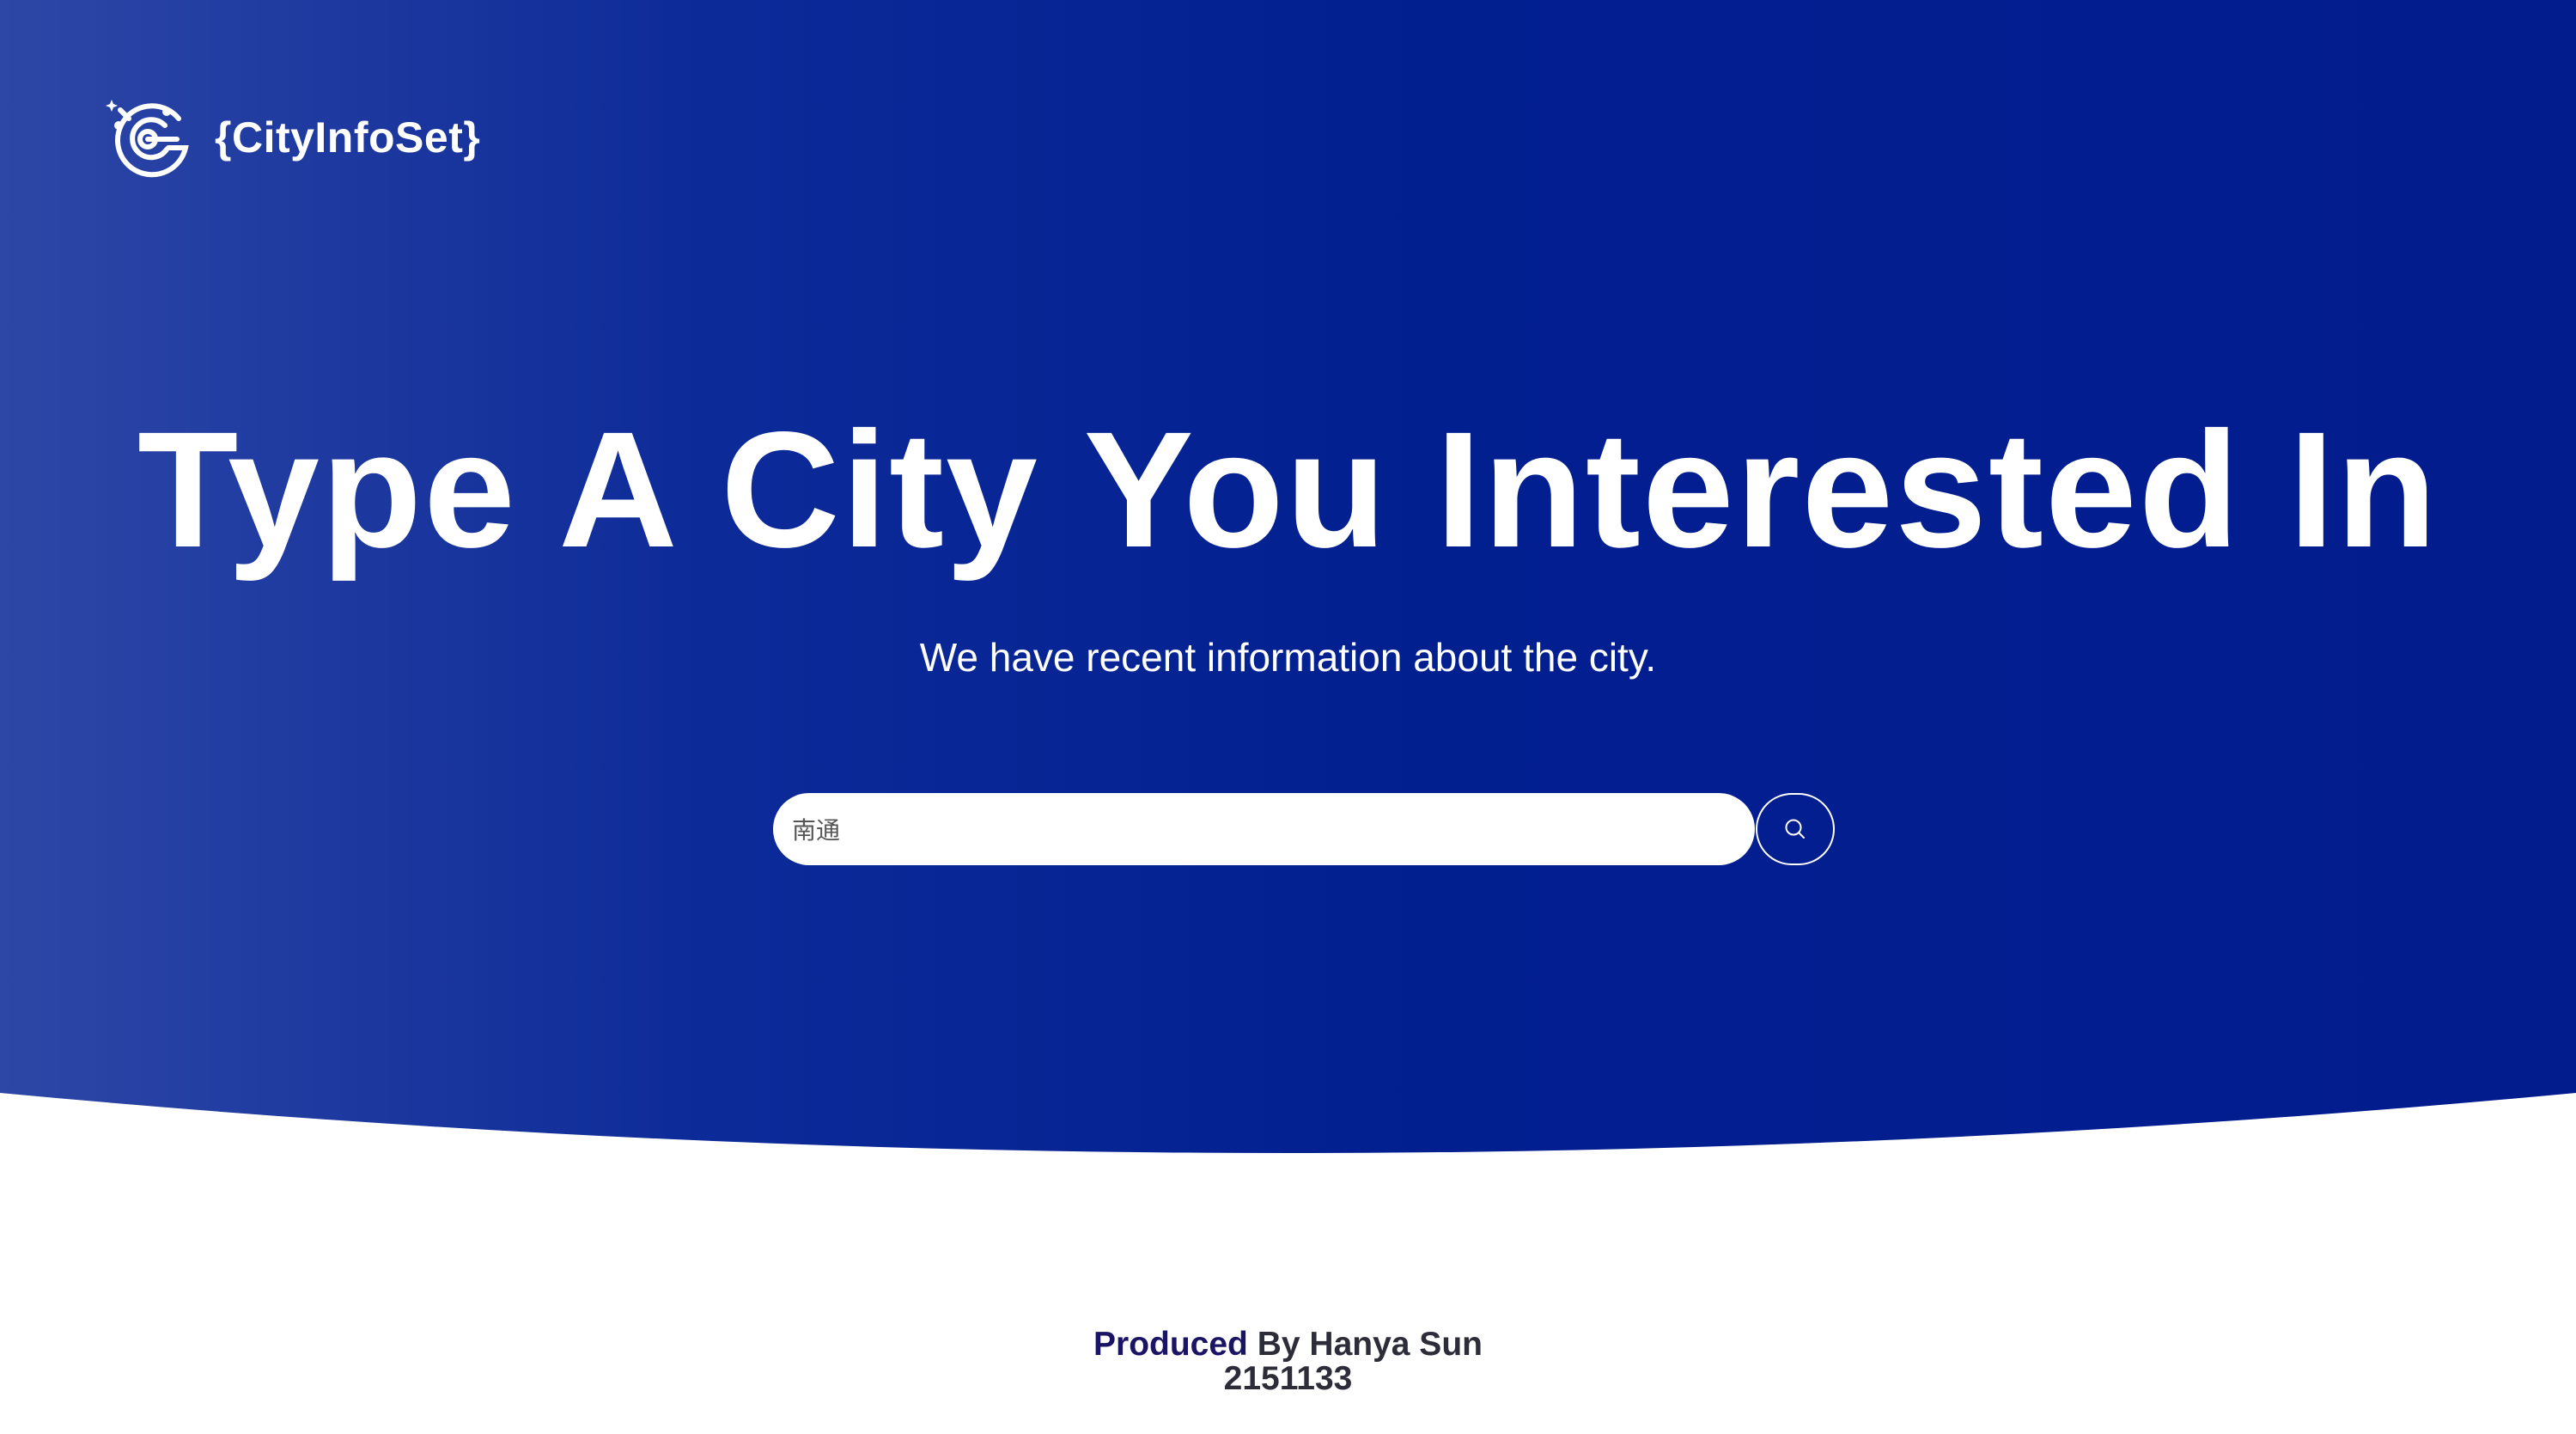 The image size is (2576, 1434). I want to click on search-button, so click(1795, 829).